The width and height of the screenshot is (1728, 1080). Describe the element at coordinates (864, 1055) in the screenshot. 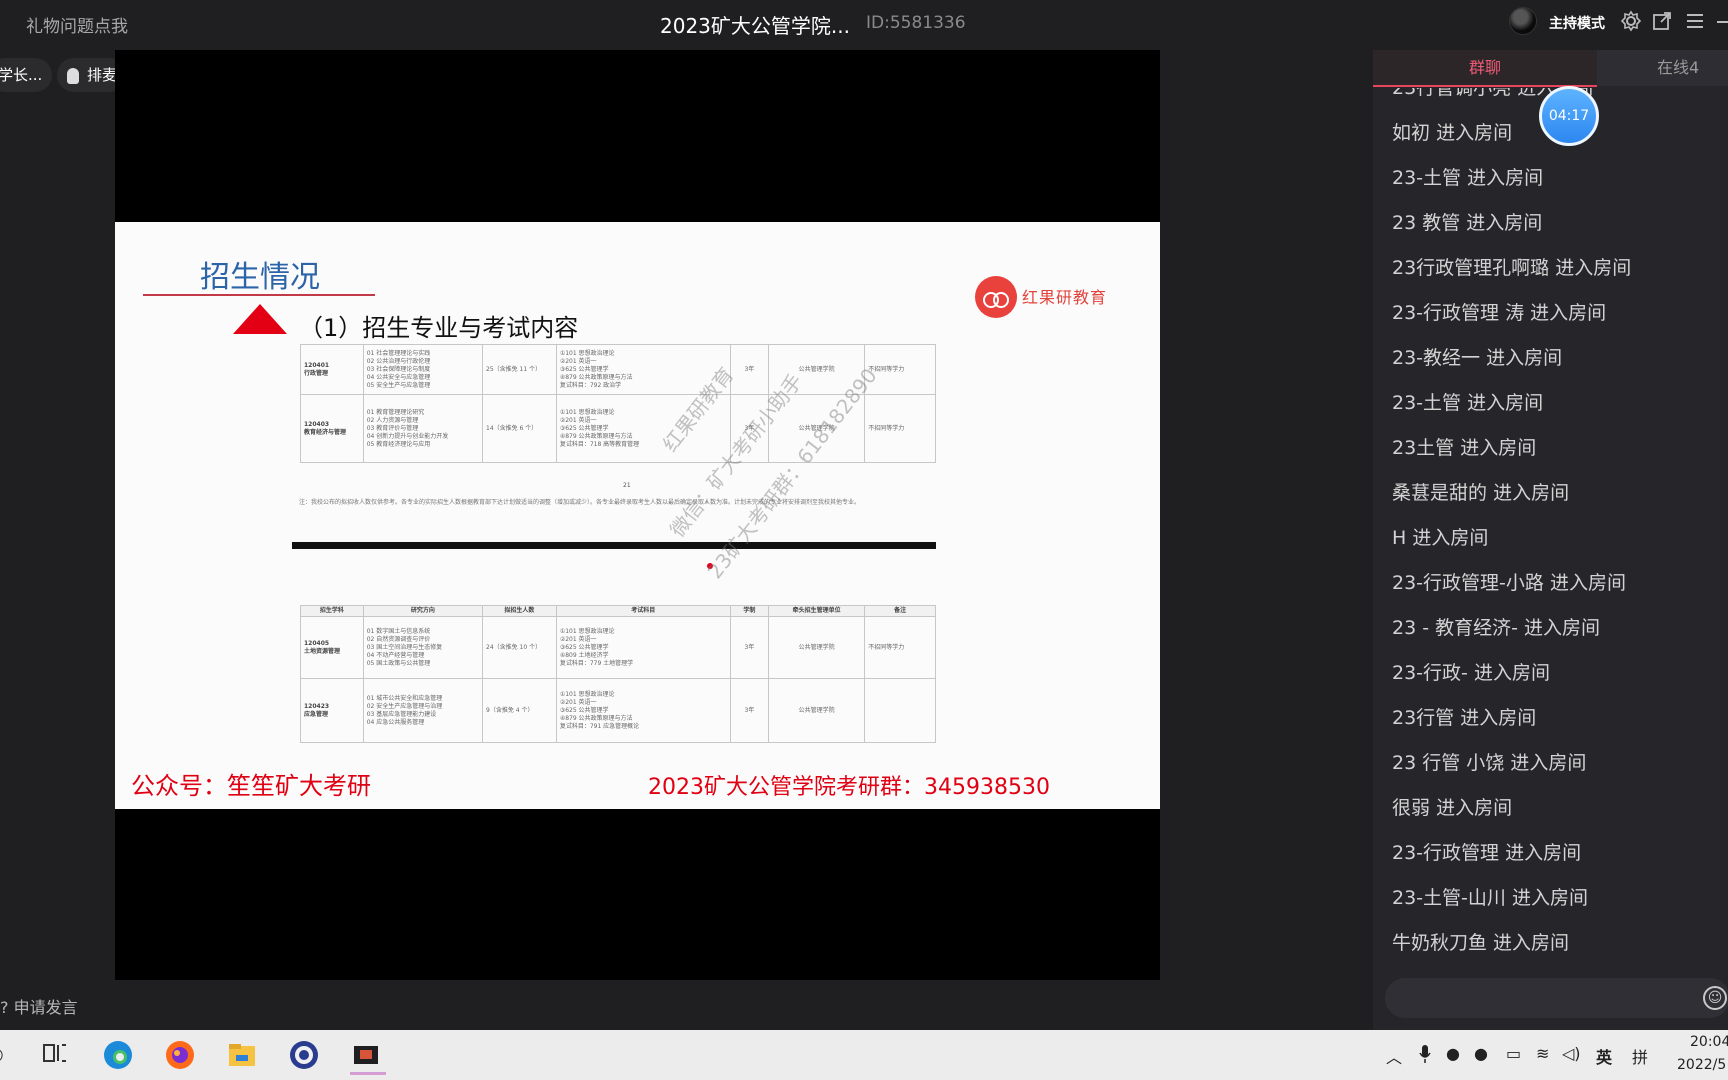

I see `windows-taskbar: ○ ︿ ● ● ▭ ≋ ◁) 英 拼 20:04 2022/5` at that location.